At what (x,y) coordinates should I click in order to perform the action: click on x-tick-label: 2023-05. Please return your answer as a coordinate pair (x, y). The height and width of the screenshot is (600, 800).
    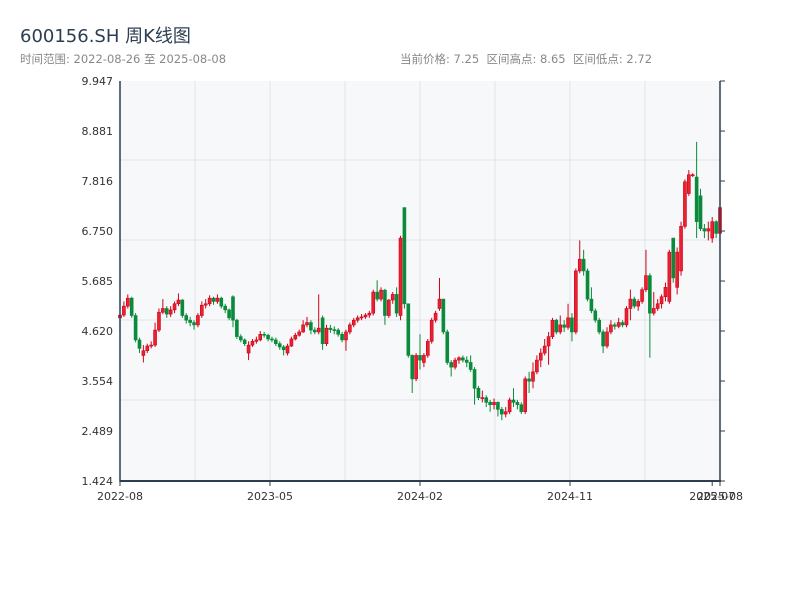
    Looking at the image, I should click on (270, 496).